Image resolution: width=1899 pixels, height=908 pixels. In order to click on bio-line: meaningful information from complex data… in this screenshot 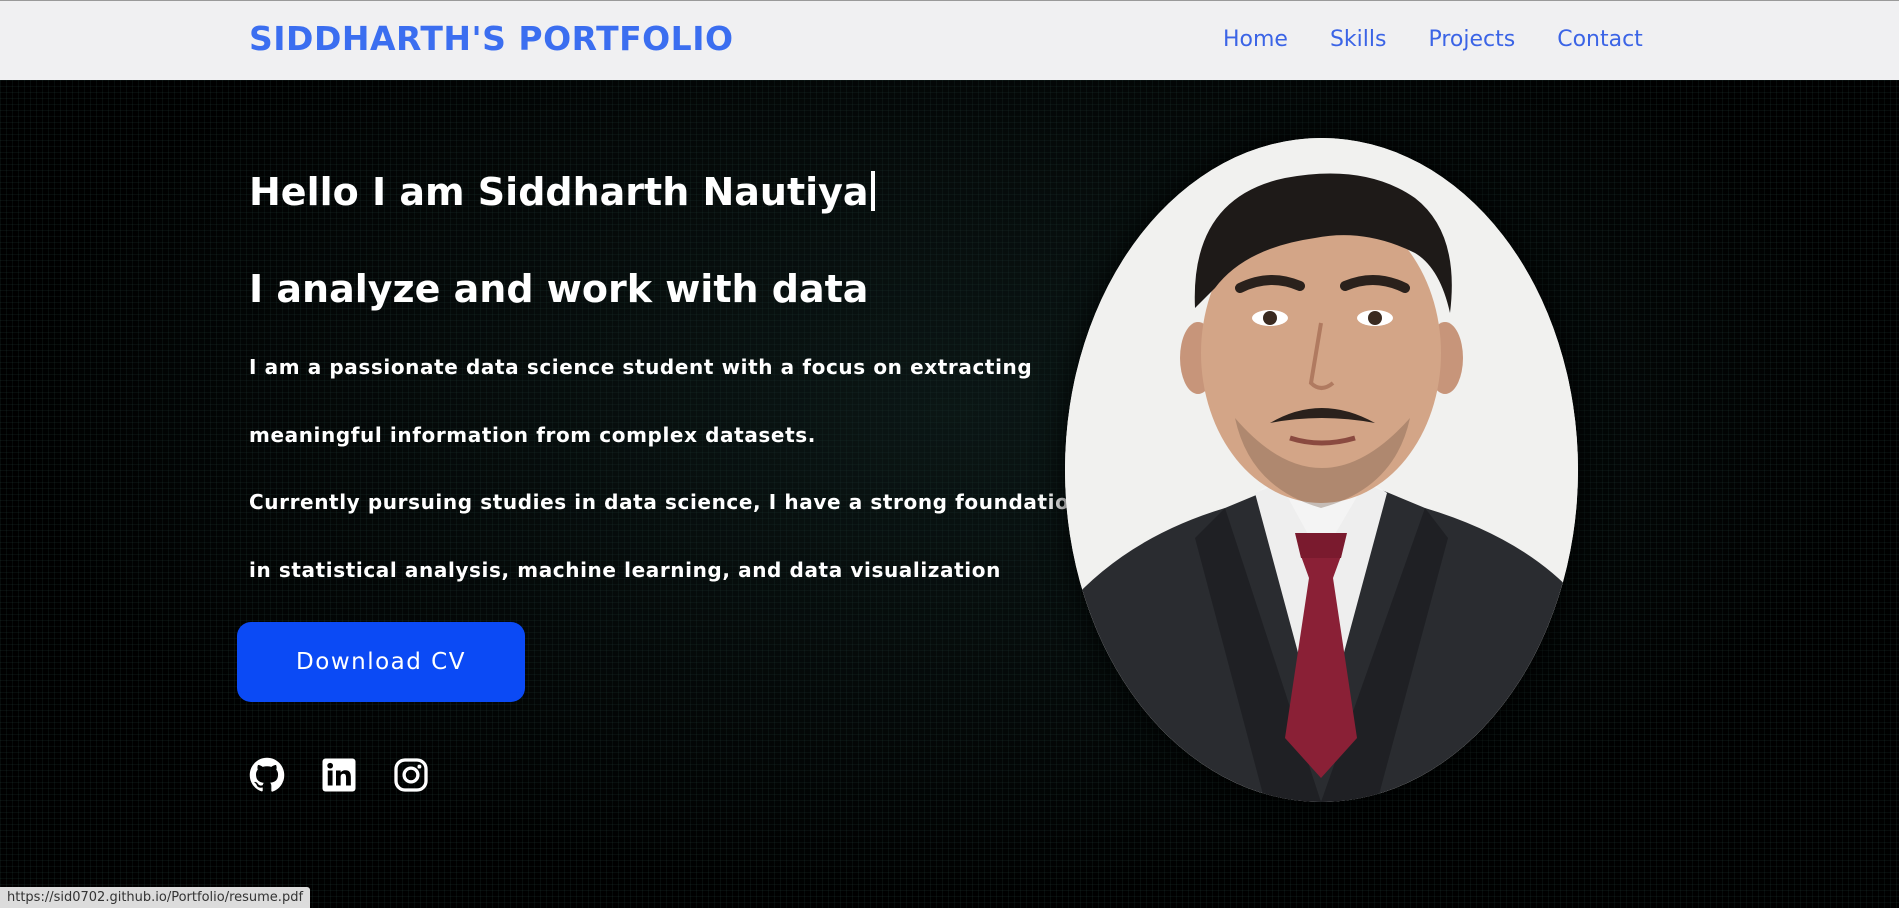, I will do `click(532, 435)`.